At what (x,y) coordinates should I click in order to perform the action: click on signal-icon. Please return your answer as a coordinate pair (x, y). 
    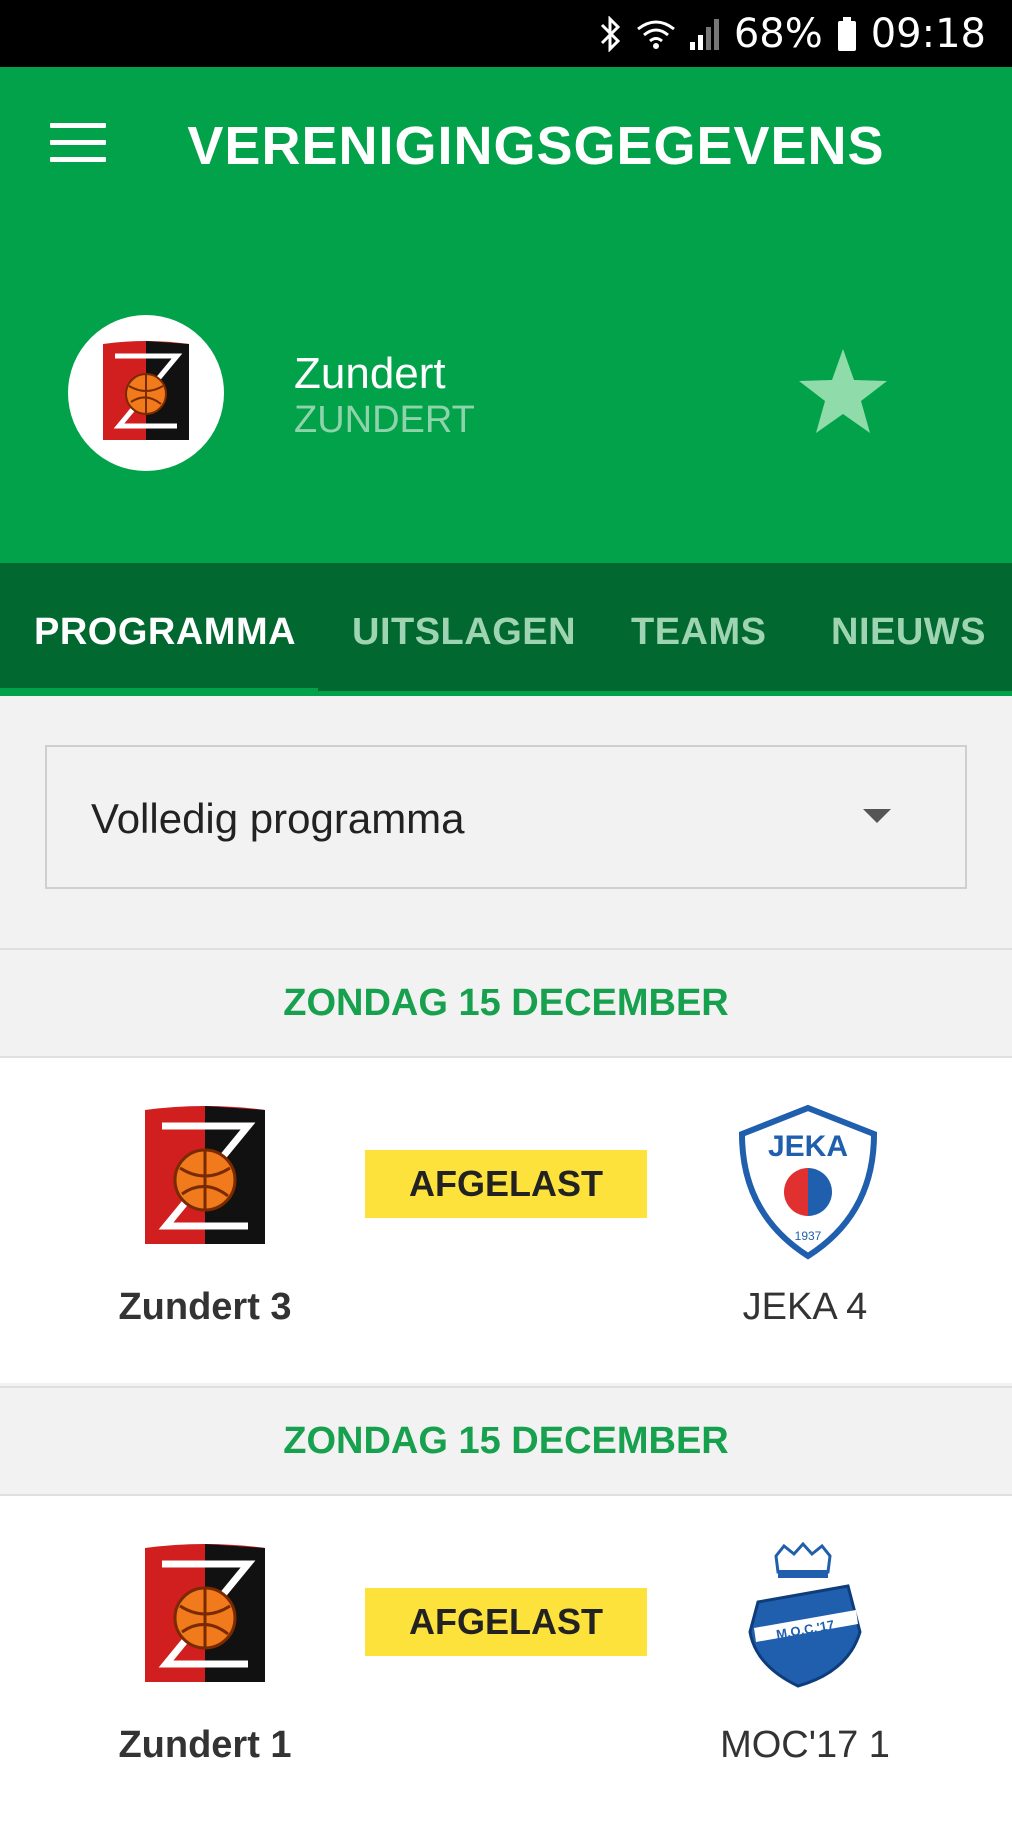
    Looking at the image, I should click on (704, 34).